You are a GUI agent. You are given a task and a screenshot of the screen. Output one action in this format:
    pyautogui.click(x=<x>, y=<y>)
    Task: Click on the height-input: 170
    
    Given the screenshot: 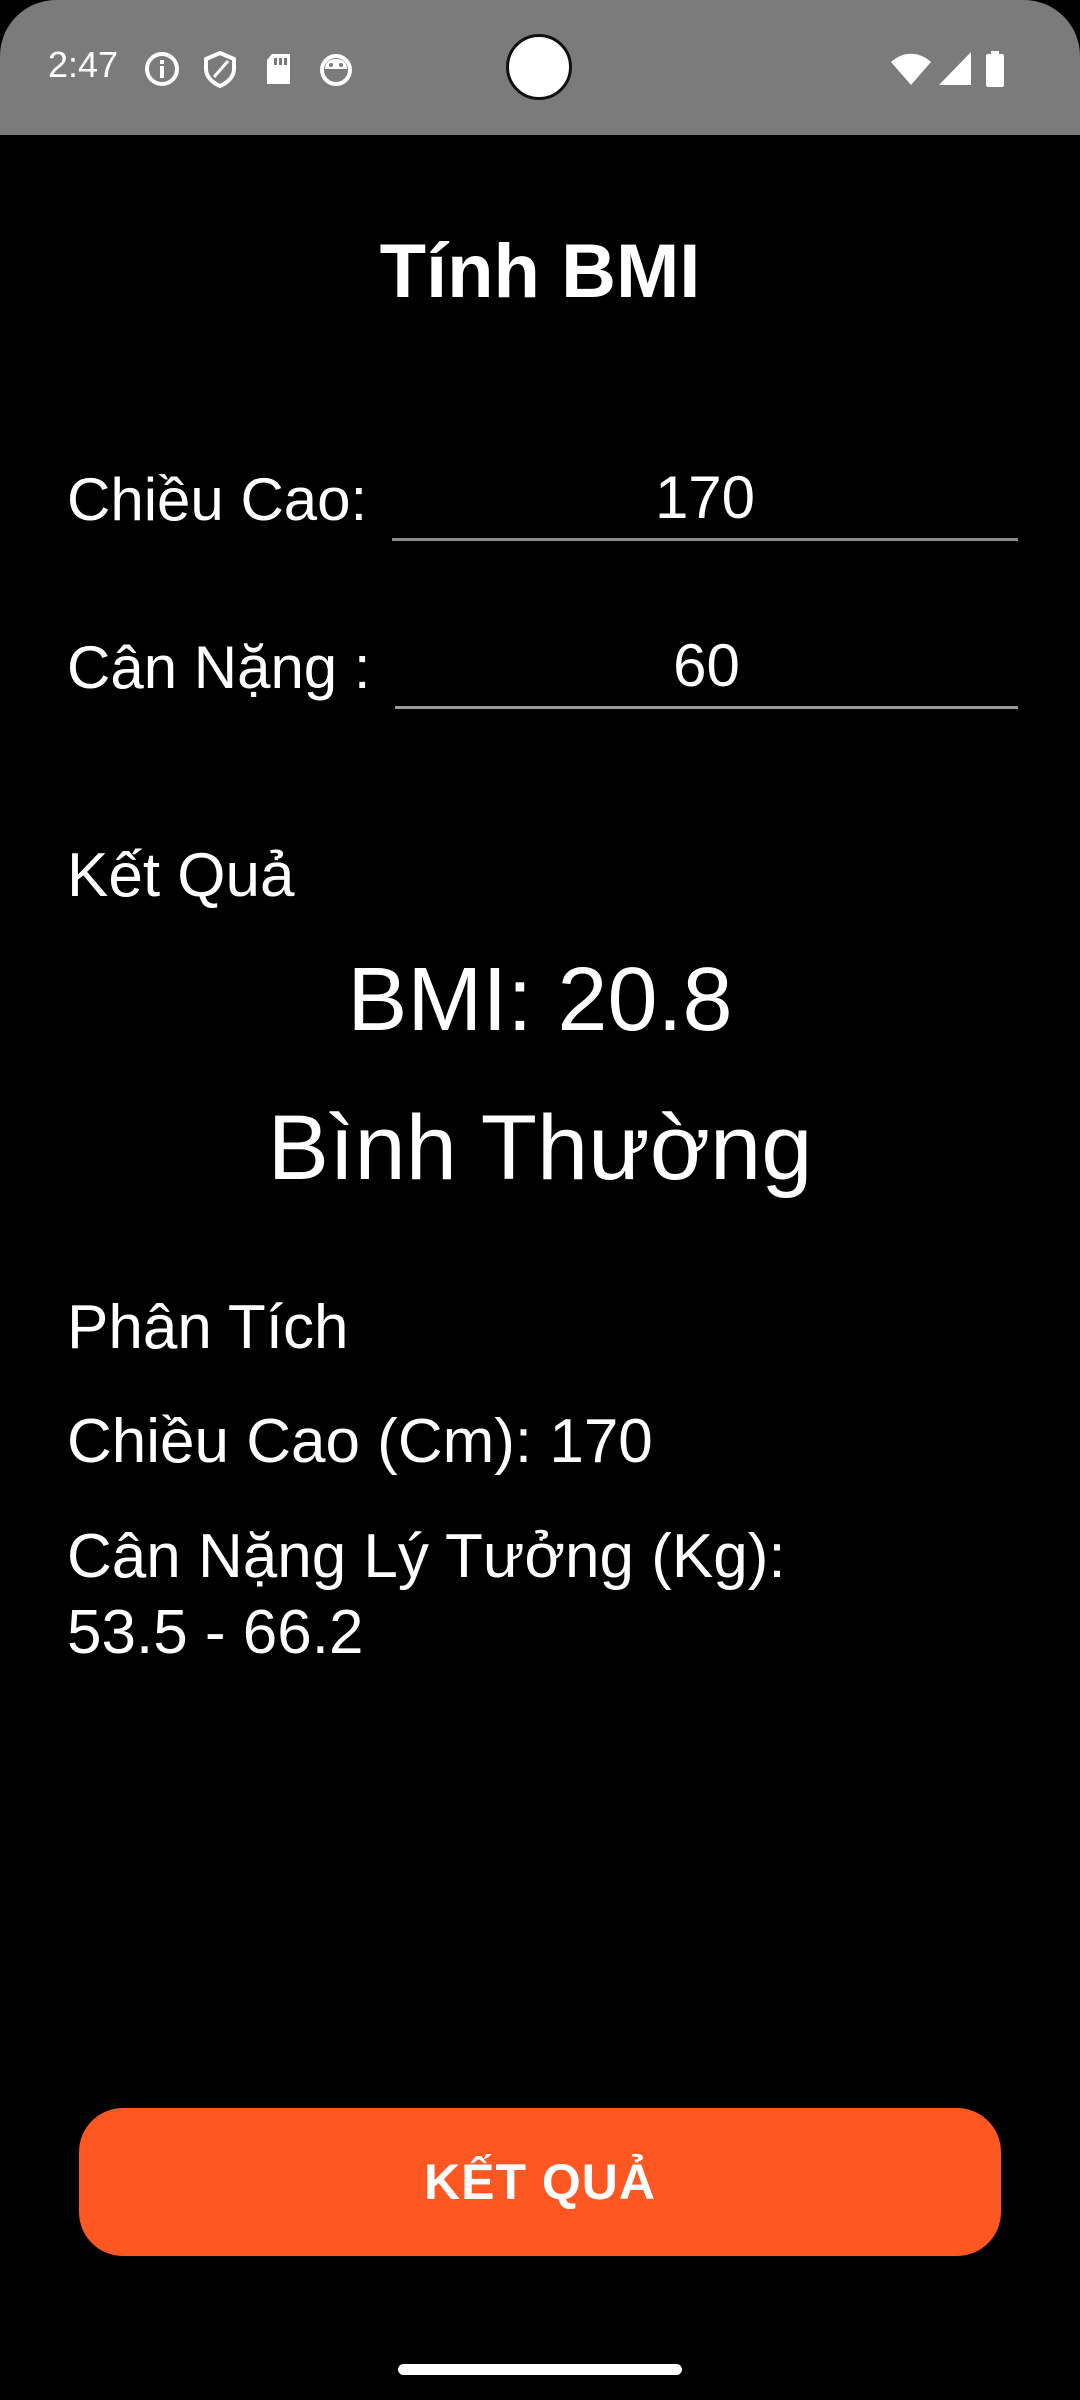 What is the action you would take?
    pyautogui.click(x=705, y=499)
    